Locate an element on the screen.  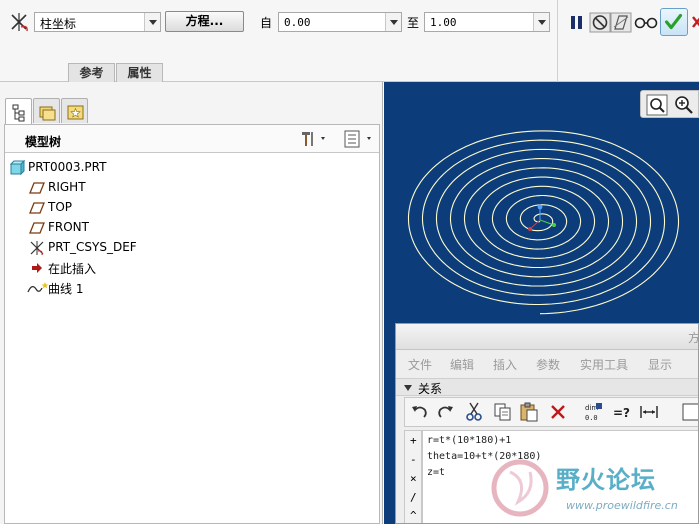
tree-item-label: FRONT is located at coordinates (68, 227).